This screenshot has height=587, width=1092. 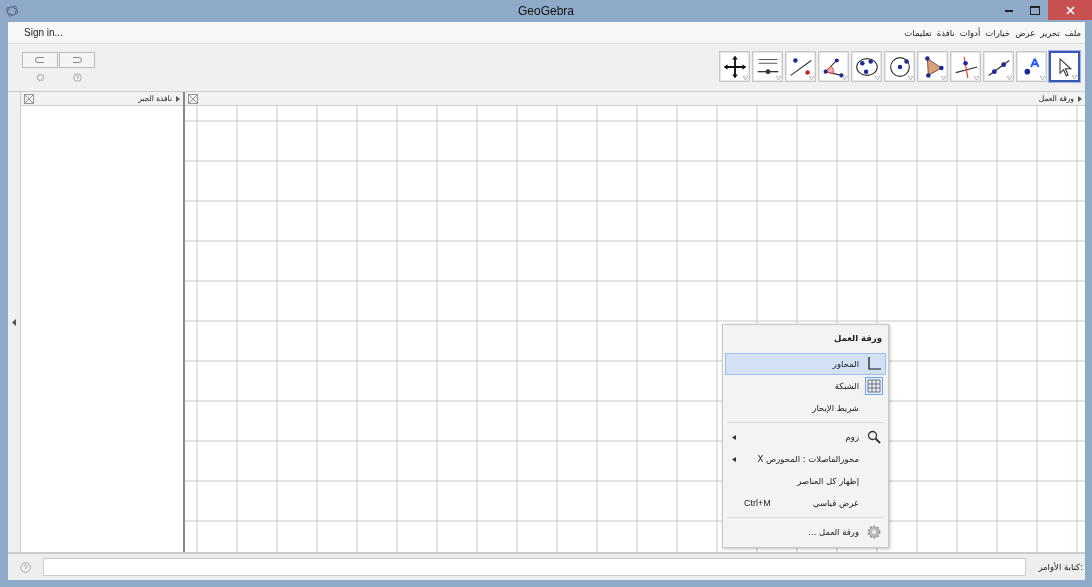 What do you see at coordinates (13, 322) in the screenshot?
I see `expand-arrow-icon` at bounding box center [13, 322].